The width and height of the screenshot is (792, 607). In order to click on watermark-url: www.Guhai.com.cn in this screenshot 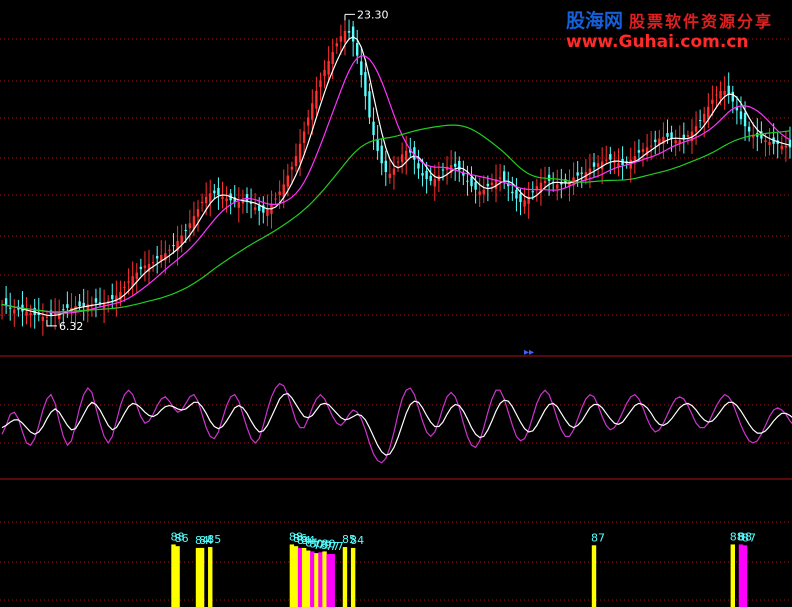, I will do `click(657, 42)`.